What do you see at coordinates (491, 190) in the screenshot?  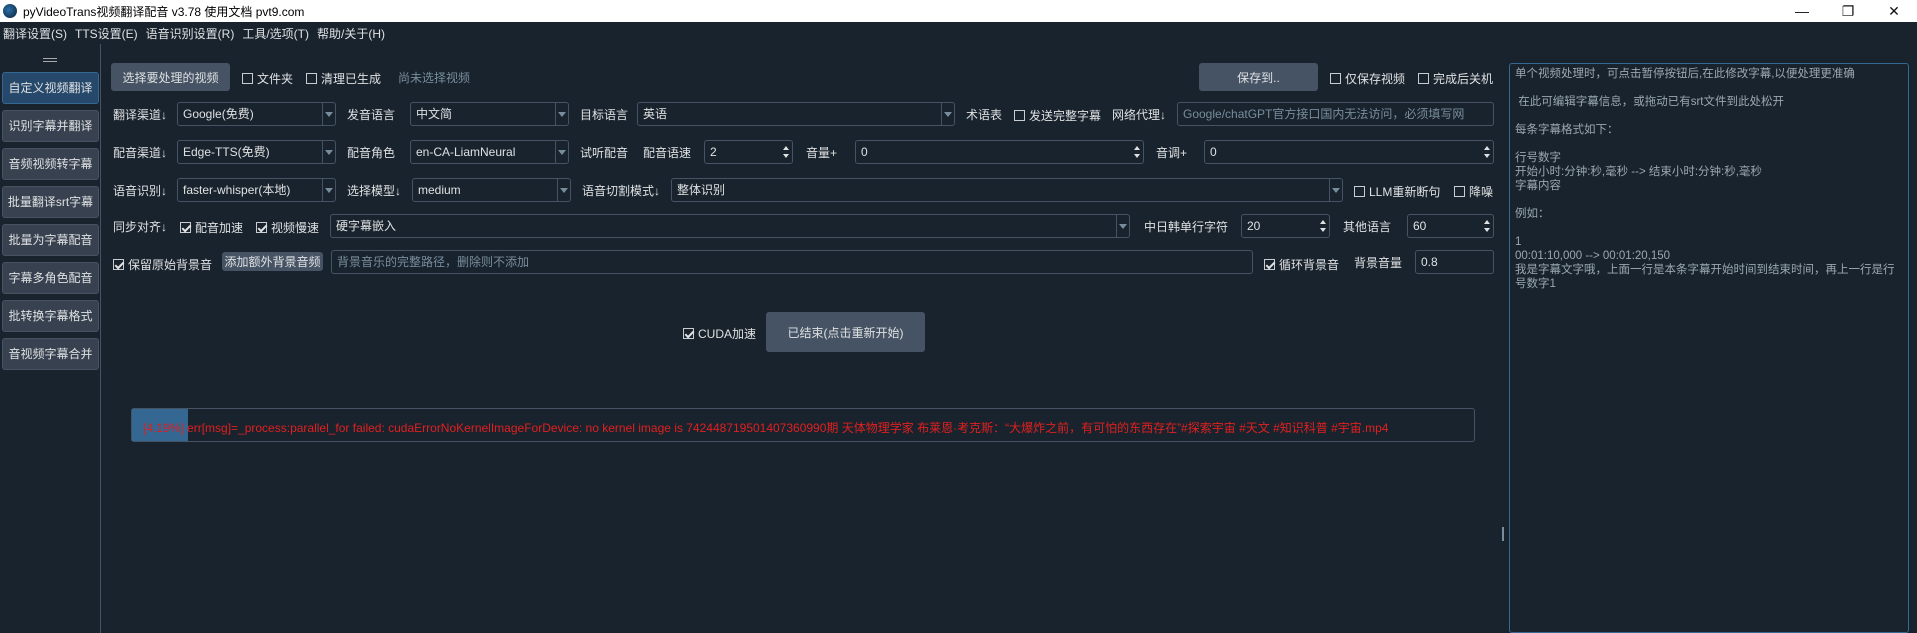 I see `model-select: medium` at bounding box center [491, 190].